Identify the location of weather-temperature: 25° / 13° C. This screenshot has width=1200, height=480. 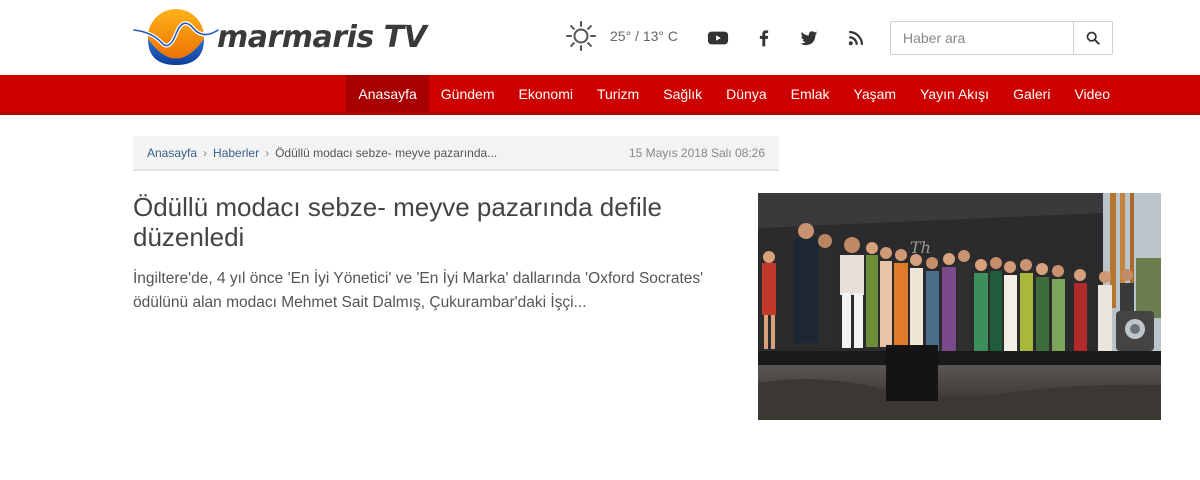
(644, 36).